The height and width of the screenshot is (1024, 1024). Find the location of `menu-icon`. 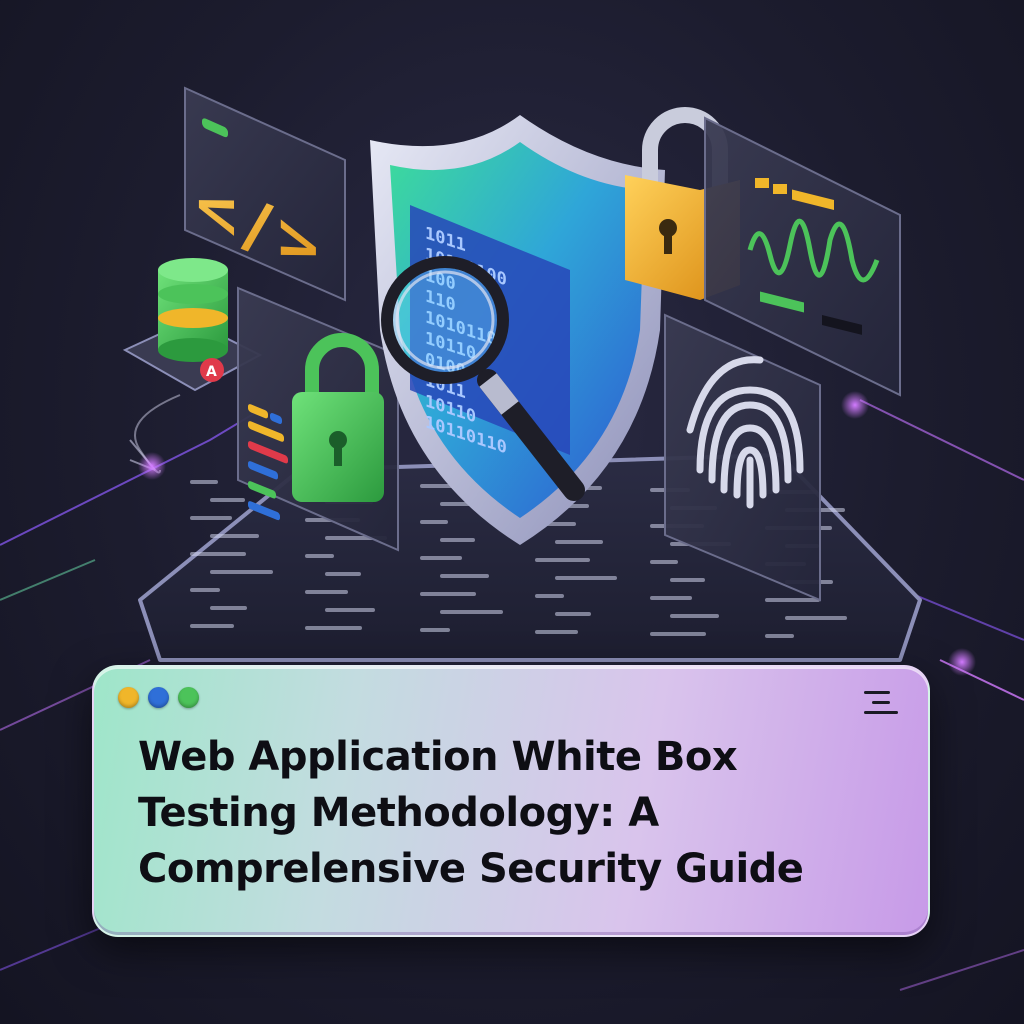

menu-icon is located at coordinates (881, 703).